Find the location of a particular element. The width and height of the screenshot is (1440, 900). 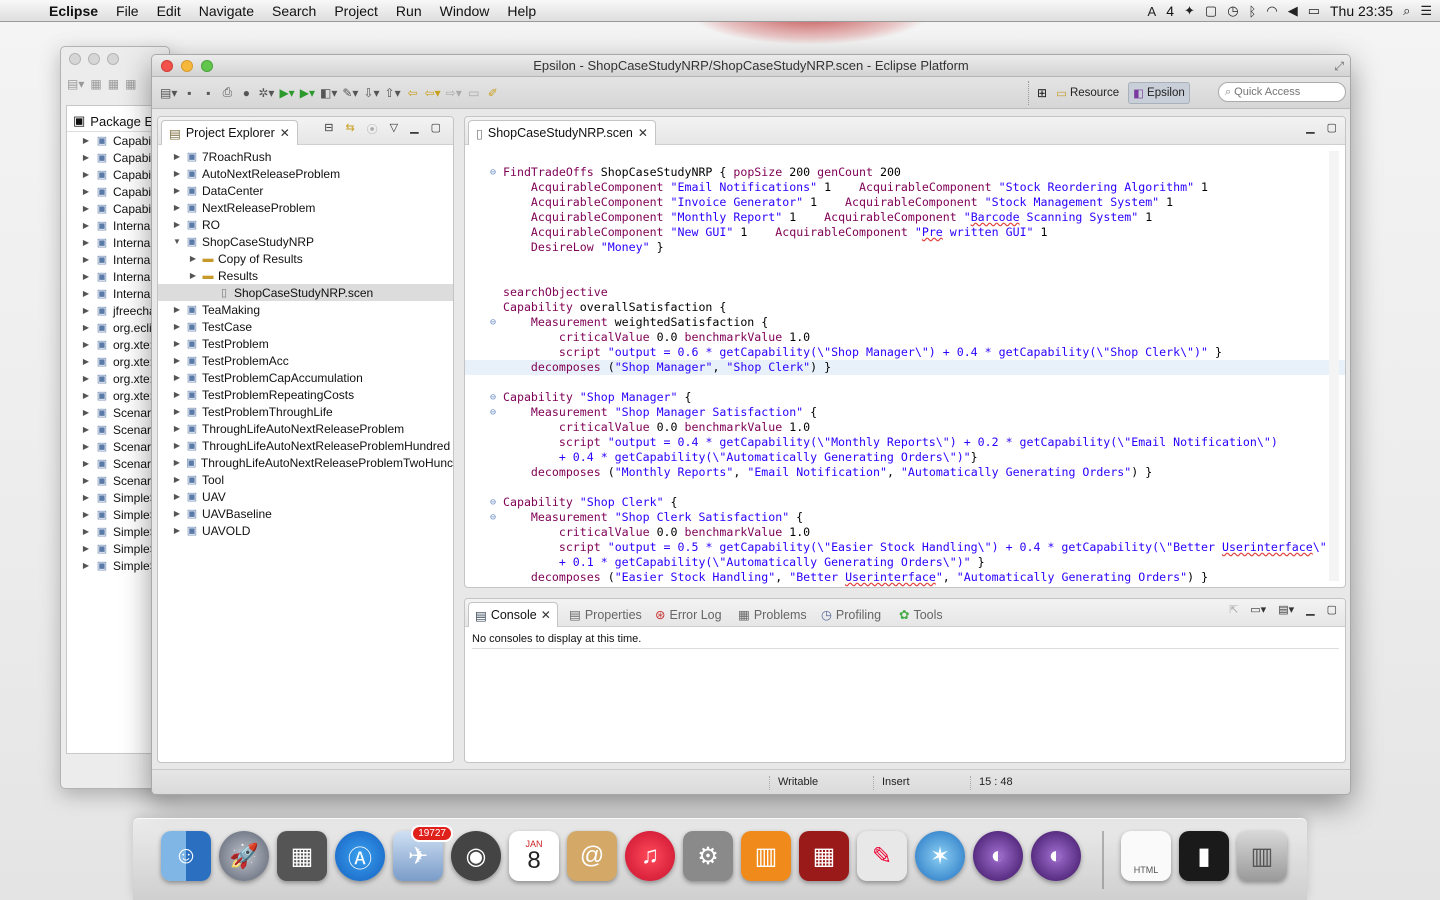

editor-scrollbar is located at coordinates (1334, 366).